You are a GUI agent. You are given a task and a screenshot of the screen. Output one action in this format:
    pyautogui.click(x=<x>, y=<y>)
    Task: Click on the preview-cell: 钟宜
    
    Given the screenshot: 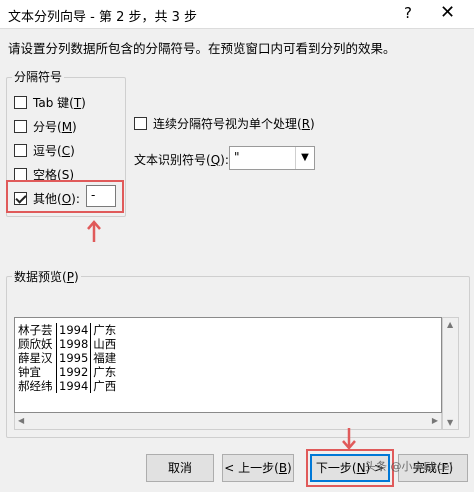 What is the action you would take?
    pyautogui.click(x=36, y=372)
    